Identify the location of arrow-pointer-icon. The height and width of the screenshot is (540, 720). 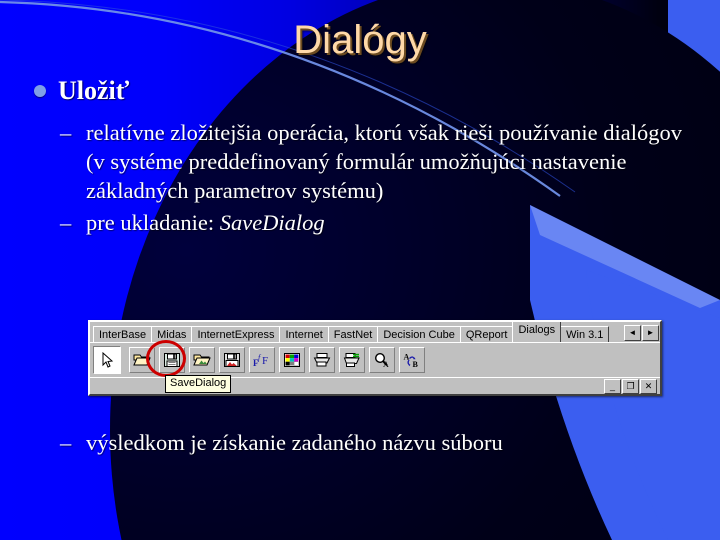
(107, 360).